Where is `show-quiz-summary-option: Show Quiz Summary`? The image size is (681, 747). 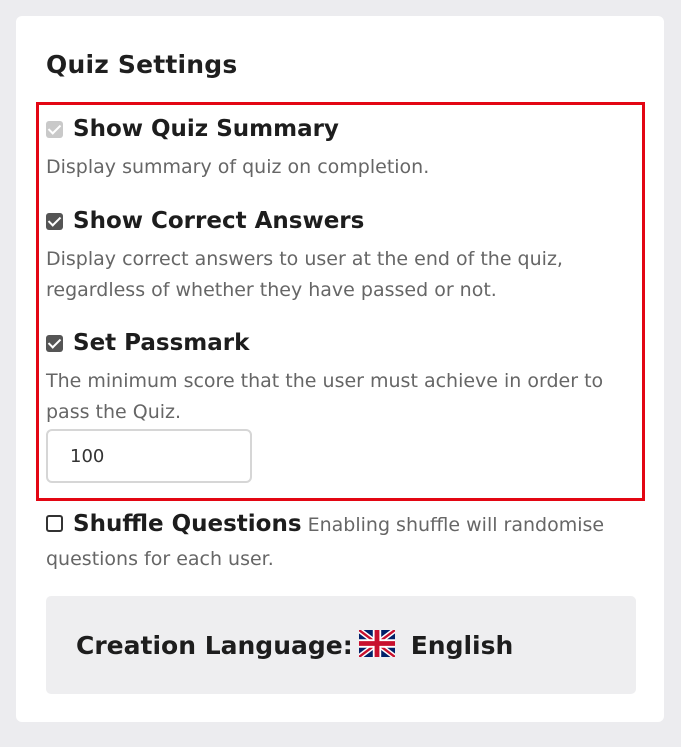 show-quiz-summary-option: Show Quiz Summary is located at coordinates (192, 129).